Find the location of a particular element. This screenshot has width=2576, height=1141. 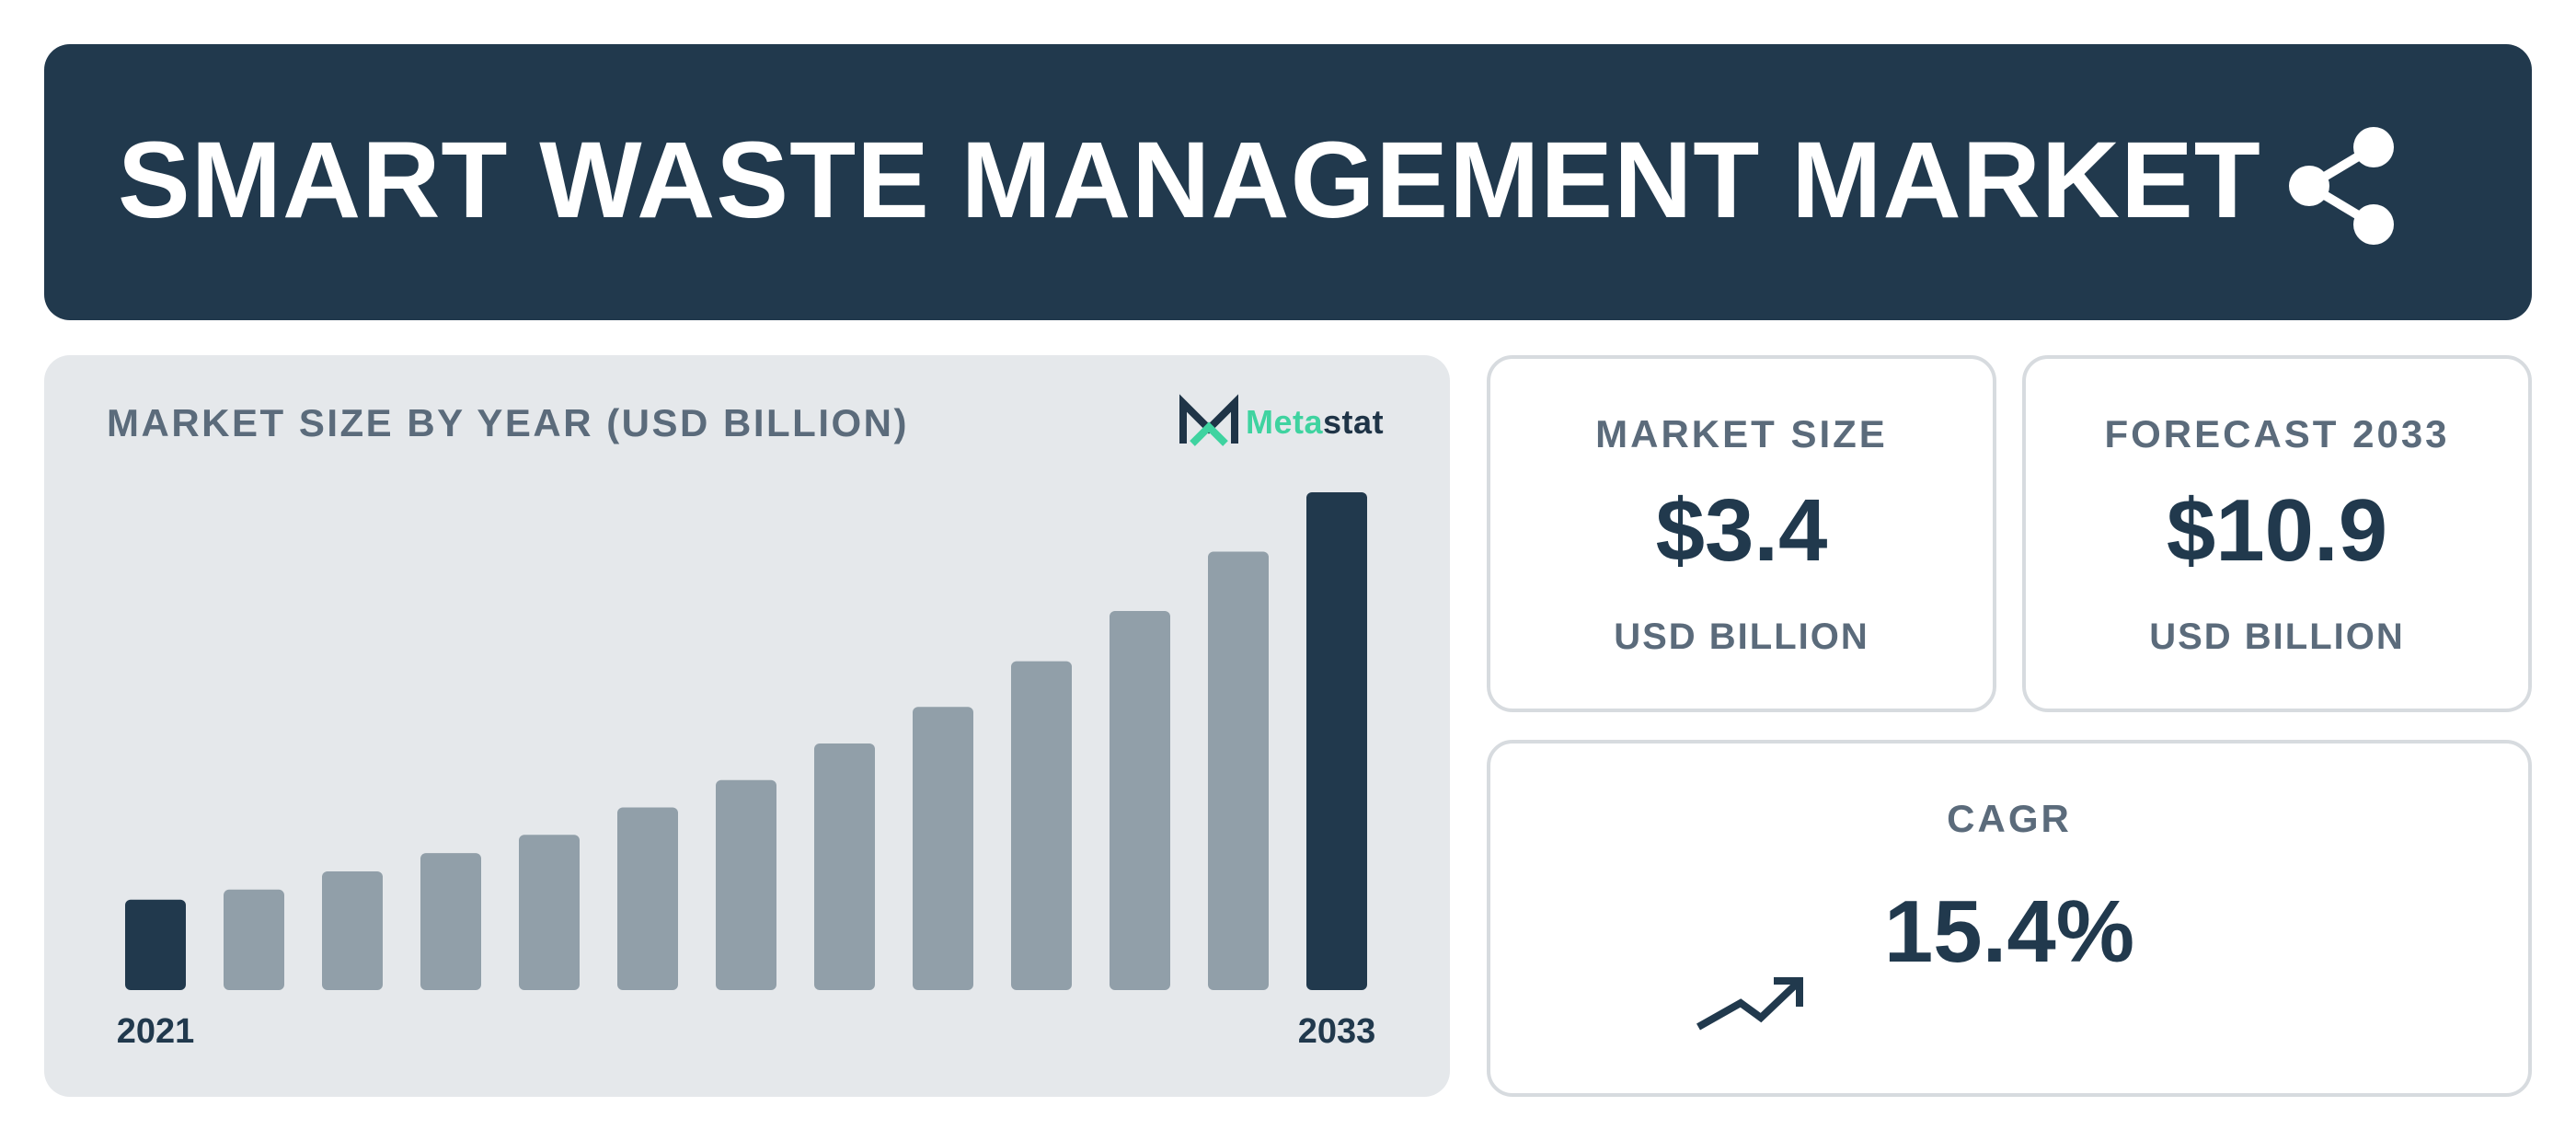

bar-2025 is located at coordinates (549, 912).